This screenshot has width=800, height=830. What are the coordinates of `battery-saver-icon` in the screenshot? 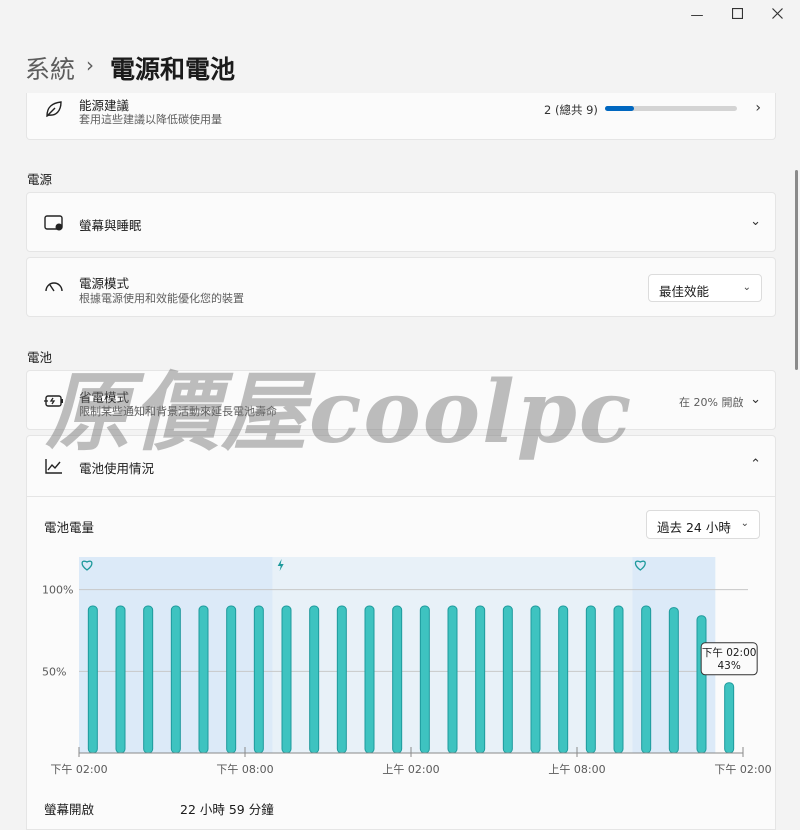 It's located at (54, 401).